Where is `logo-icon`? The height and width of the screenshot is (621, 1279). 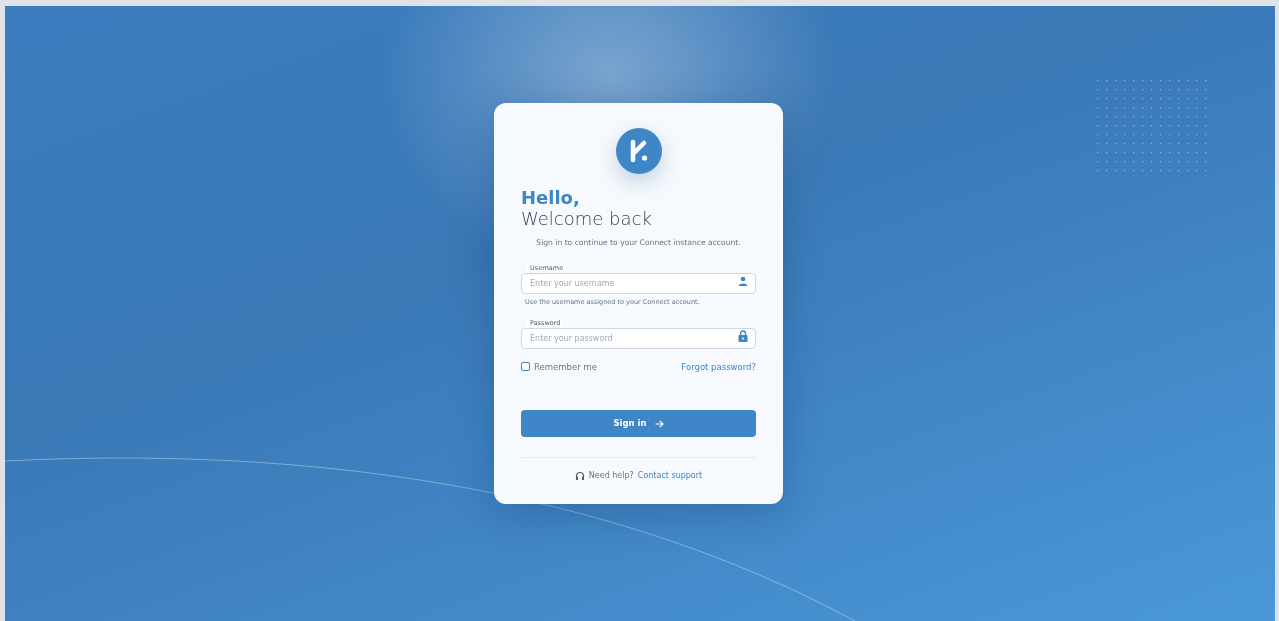
logo-icon is located at coordinates (638, 151).